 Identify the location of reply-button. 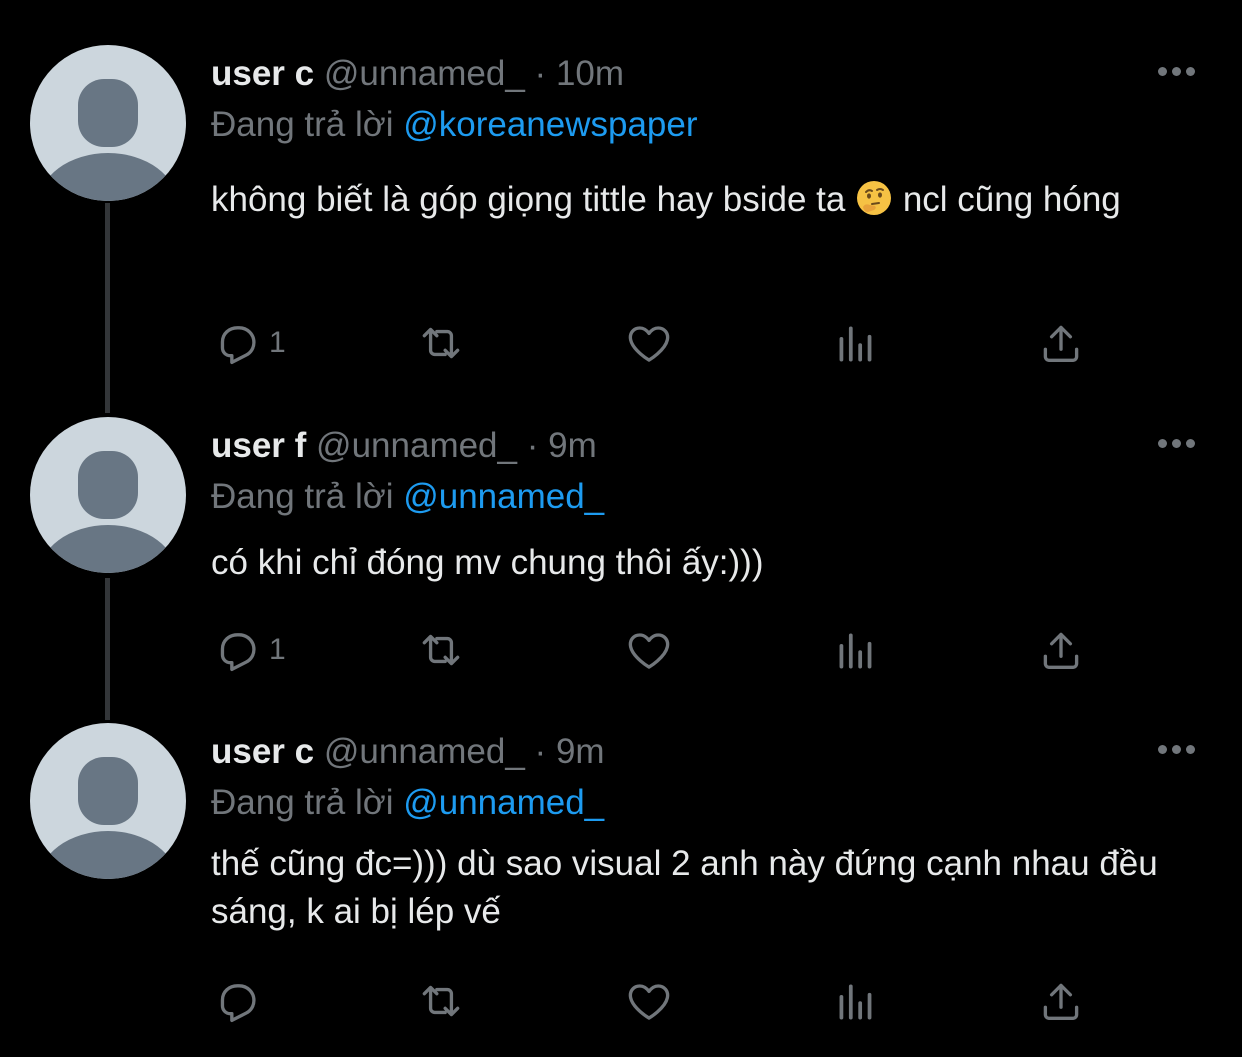
(240, 1001).